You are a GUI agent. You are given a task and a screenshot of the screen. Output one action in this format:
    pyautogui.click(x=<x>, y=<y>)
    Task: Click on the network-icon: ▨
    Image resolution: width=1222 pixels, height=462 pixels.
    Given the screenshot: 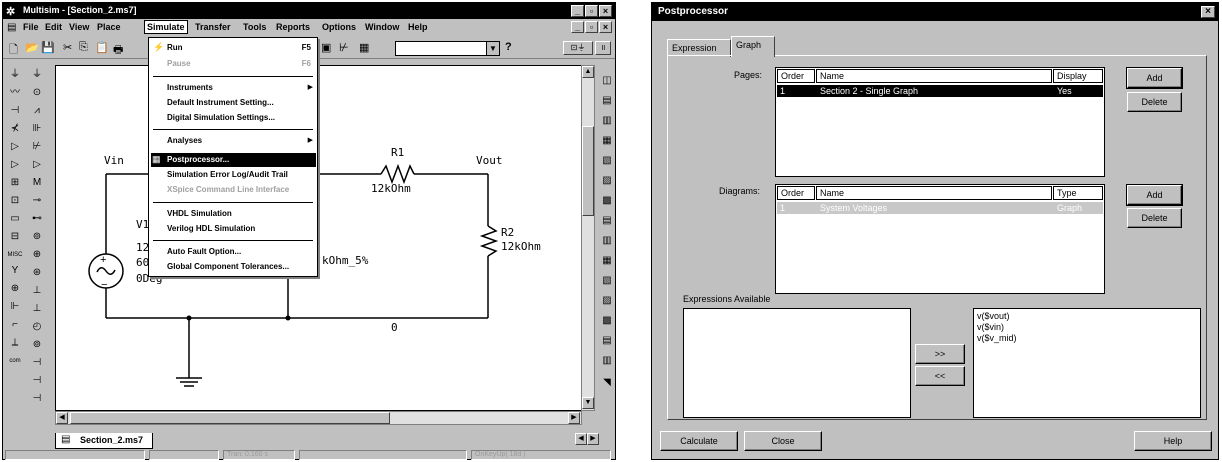 What is the action you would take?
    pyautogui.click(x=607, y=301)
    